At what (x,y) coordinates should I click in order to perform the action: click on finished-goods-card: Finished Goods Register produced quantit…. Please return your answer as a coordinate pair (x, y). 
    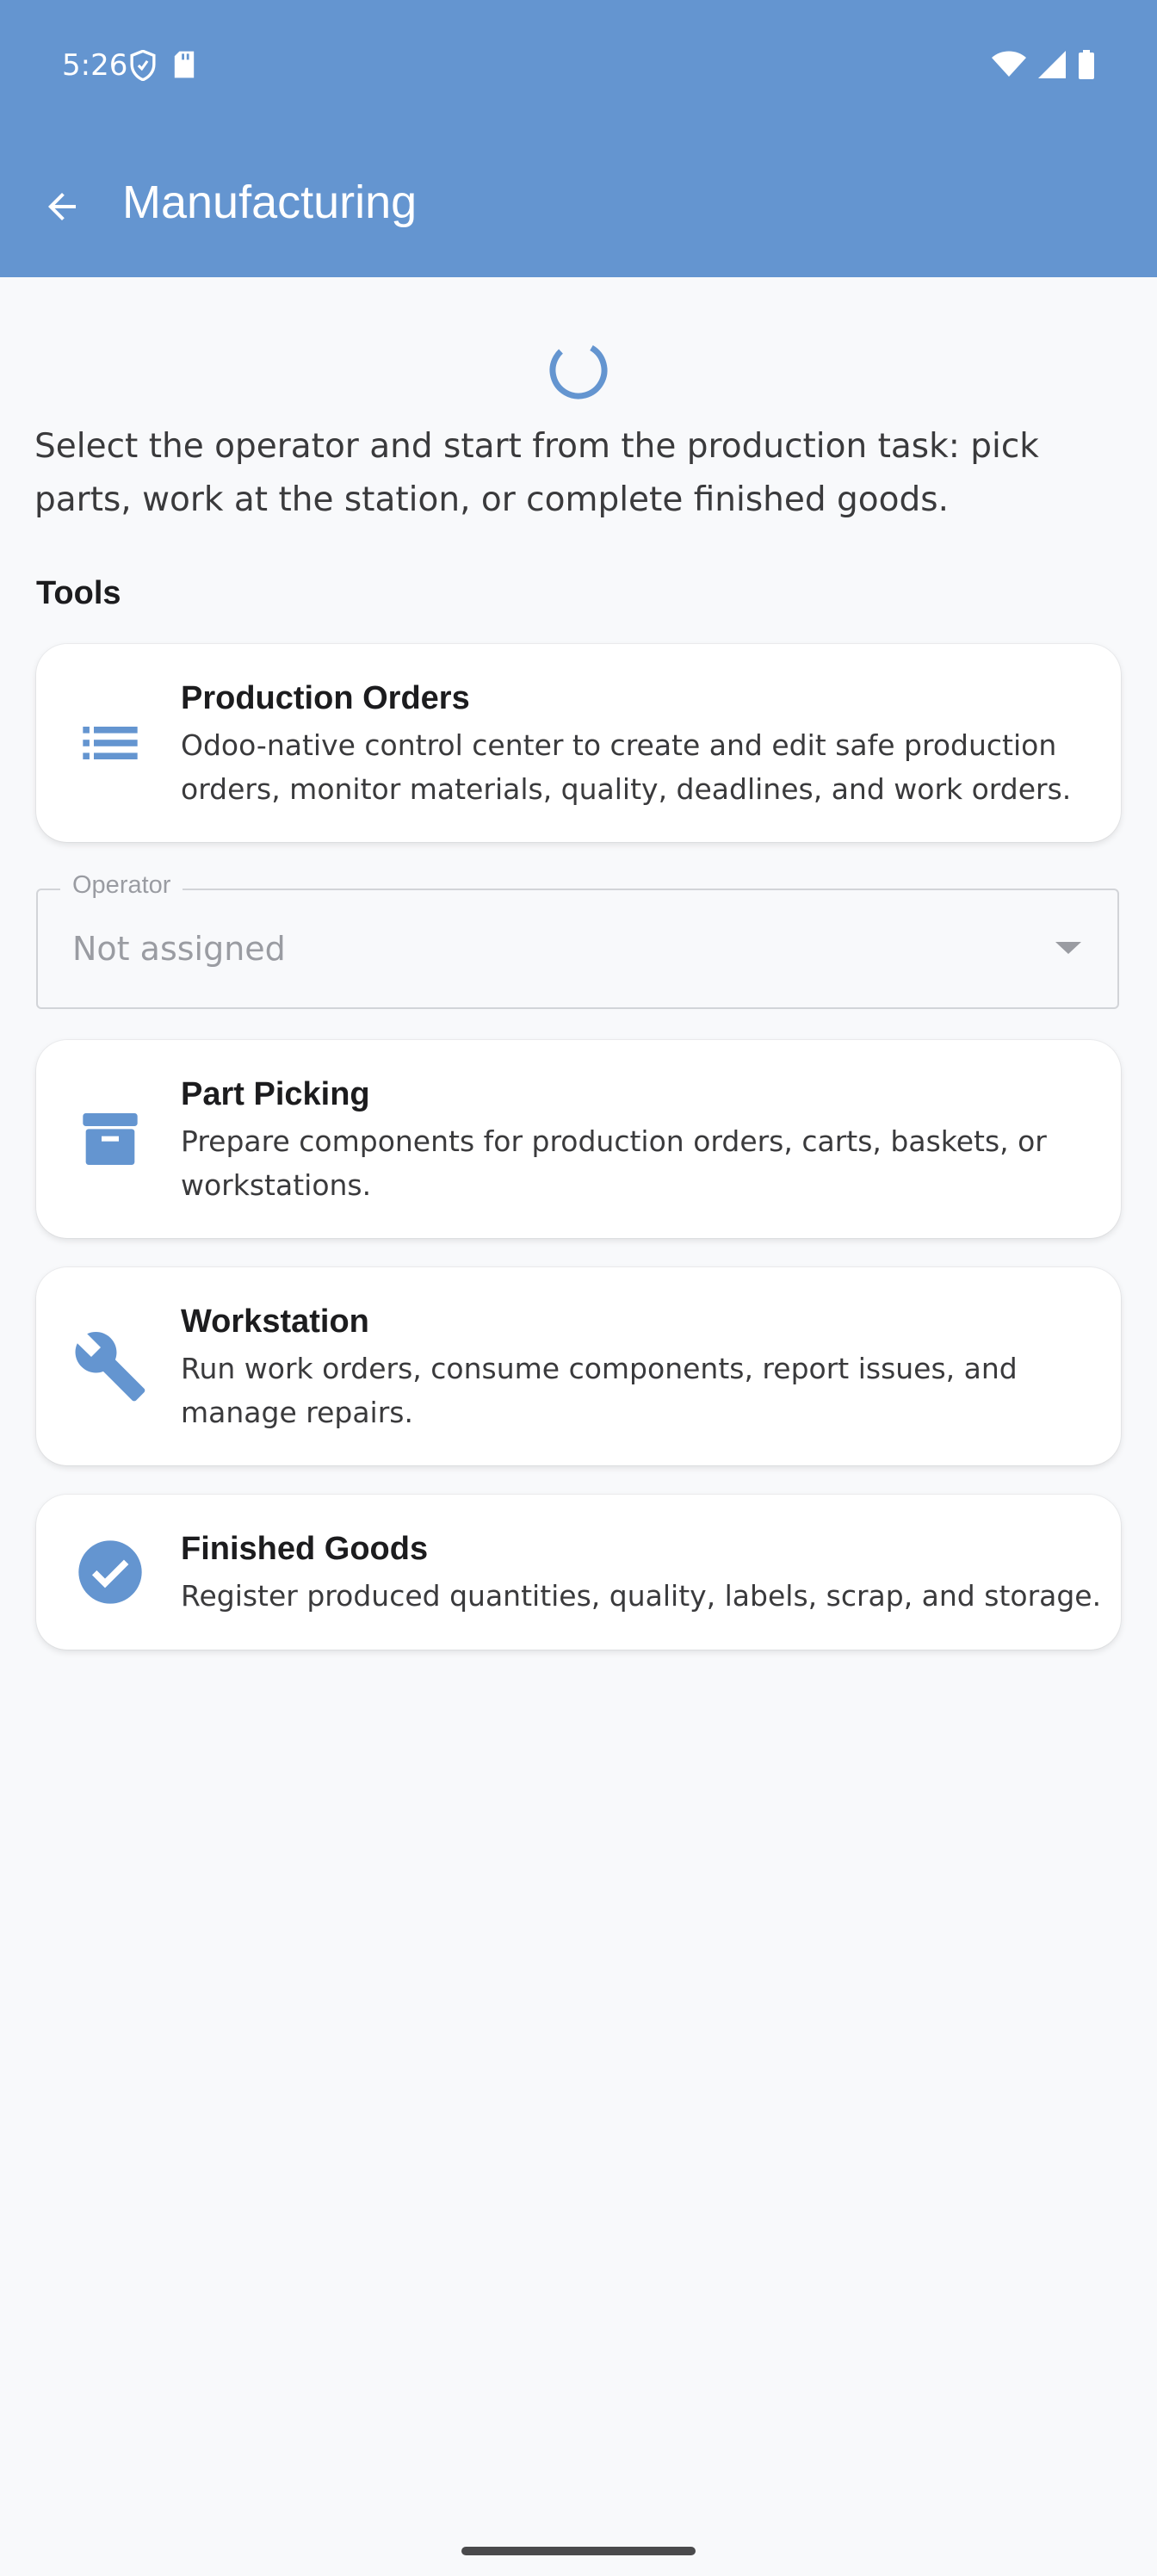
    Looking at the image, I should click on (579, 1573).